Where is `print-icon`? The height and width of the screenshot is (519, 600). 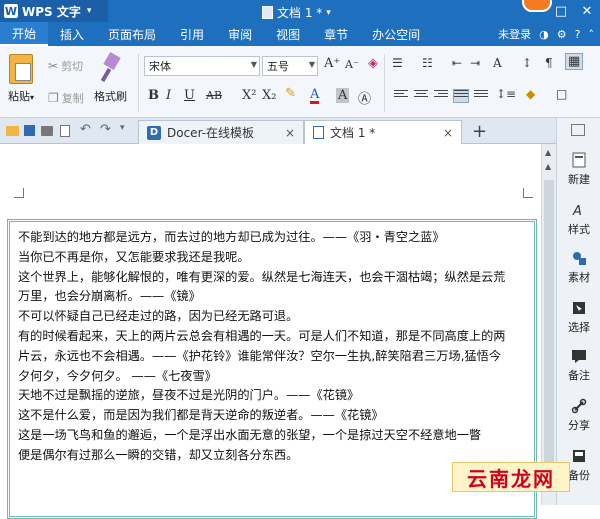
print-icon is located at coordinates (47, 131).